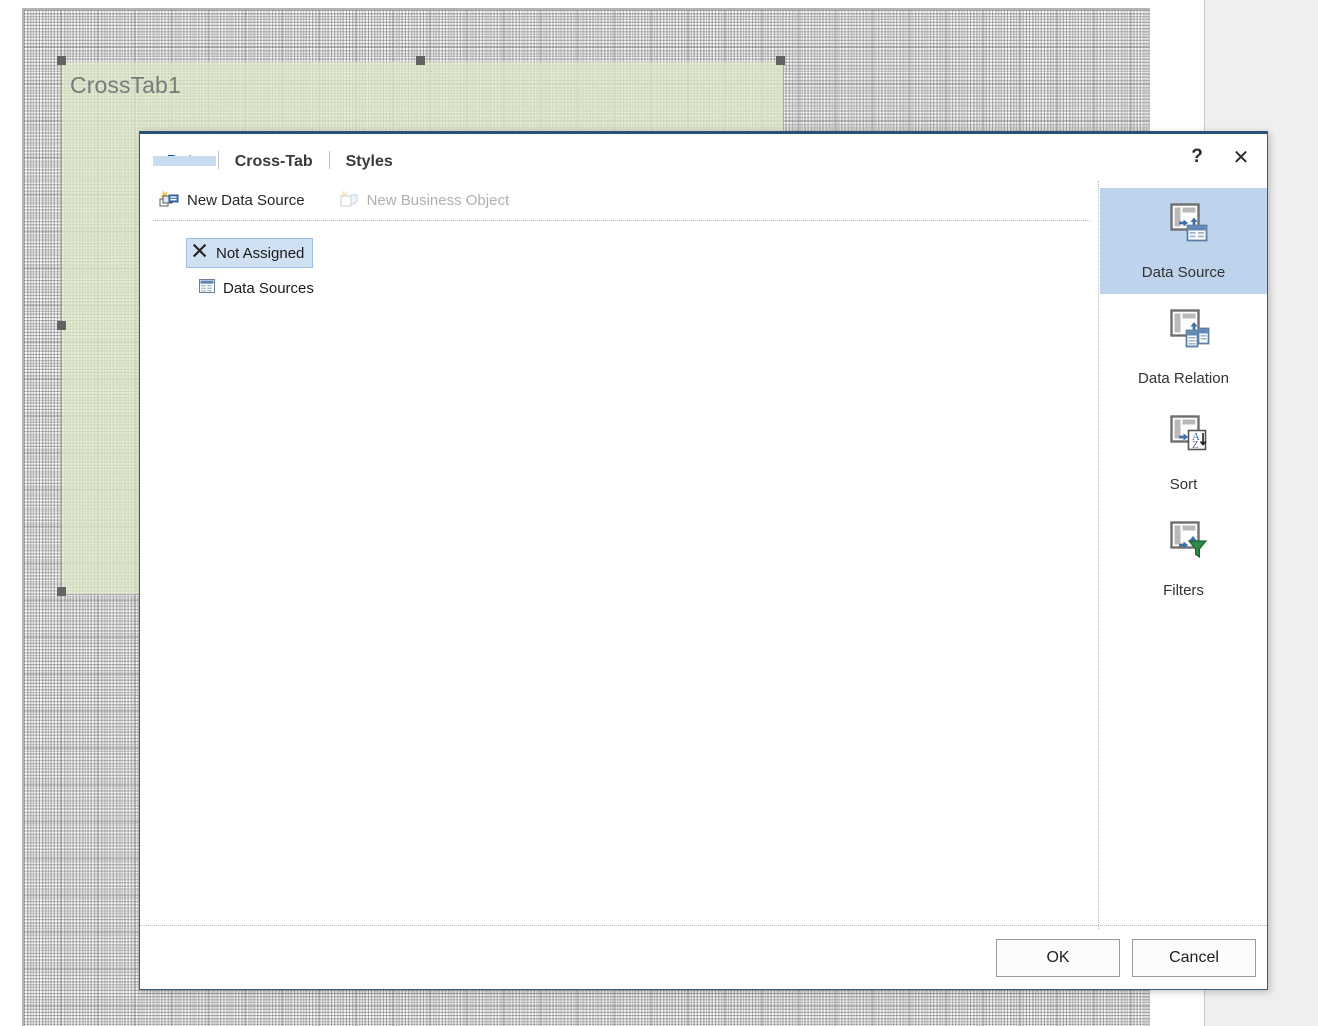  Describe the element at coordinates (1183, 272) in the screenshot. I see `rail-item-data-source-label: Data Source` at that location.